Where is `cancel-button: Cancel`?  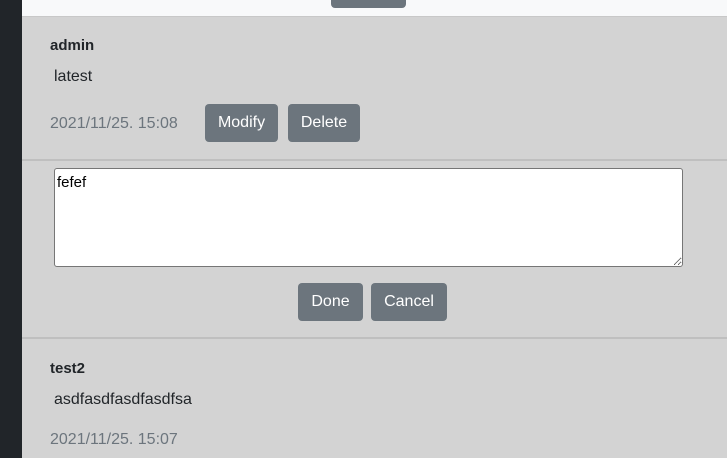
cancel-button: Cancel is located at coordinates (409, 302).